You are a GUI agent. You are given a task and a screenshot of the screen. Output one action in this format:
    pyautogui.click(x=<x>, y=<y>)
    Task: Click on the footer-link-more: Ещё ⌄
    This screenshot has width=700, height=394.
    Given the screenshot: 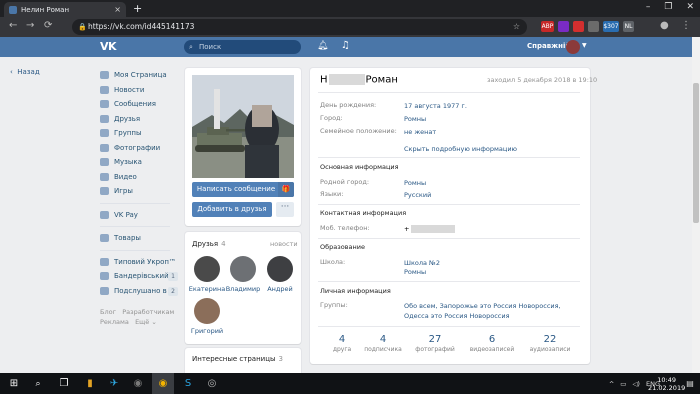 What is the action you would take?
    pyautogui.click(x=146, y=322)
    